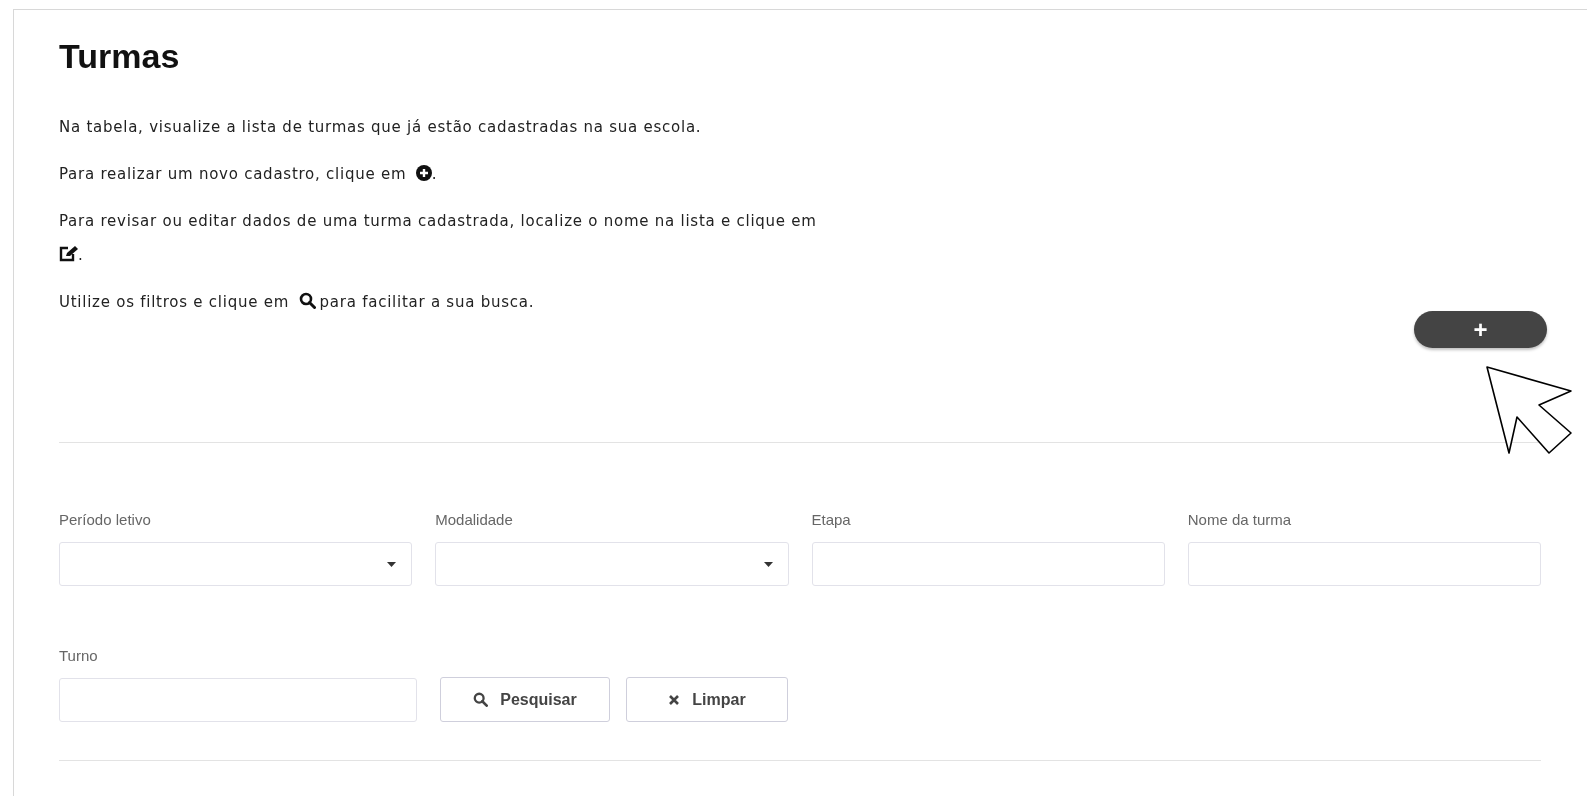 The height and width of the screenshot is (796, 1587). What do you see at coordinates (831, 519) in the screenshot?
I see `field-label: Etapa` at bounding box center [831, 519].